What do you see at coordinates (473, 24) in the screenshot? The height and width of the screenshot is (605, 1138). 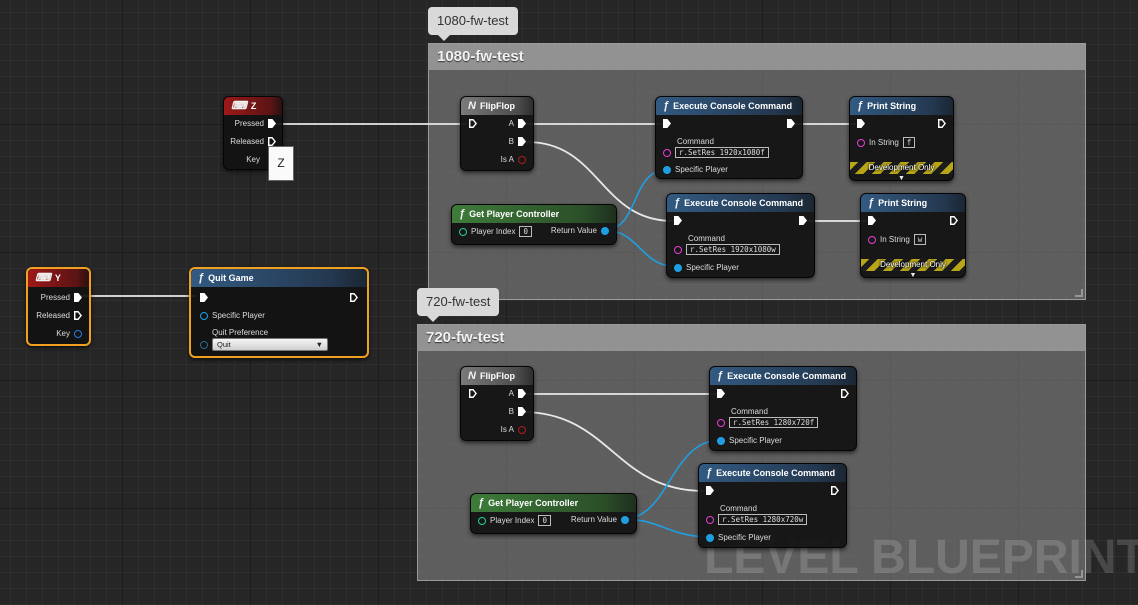 I see `comment-bubble-1080: 1080-fw-test` at bounding box center [473, 24].